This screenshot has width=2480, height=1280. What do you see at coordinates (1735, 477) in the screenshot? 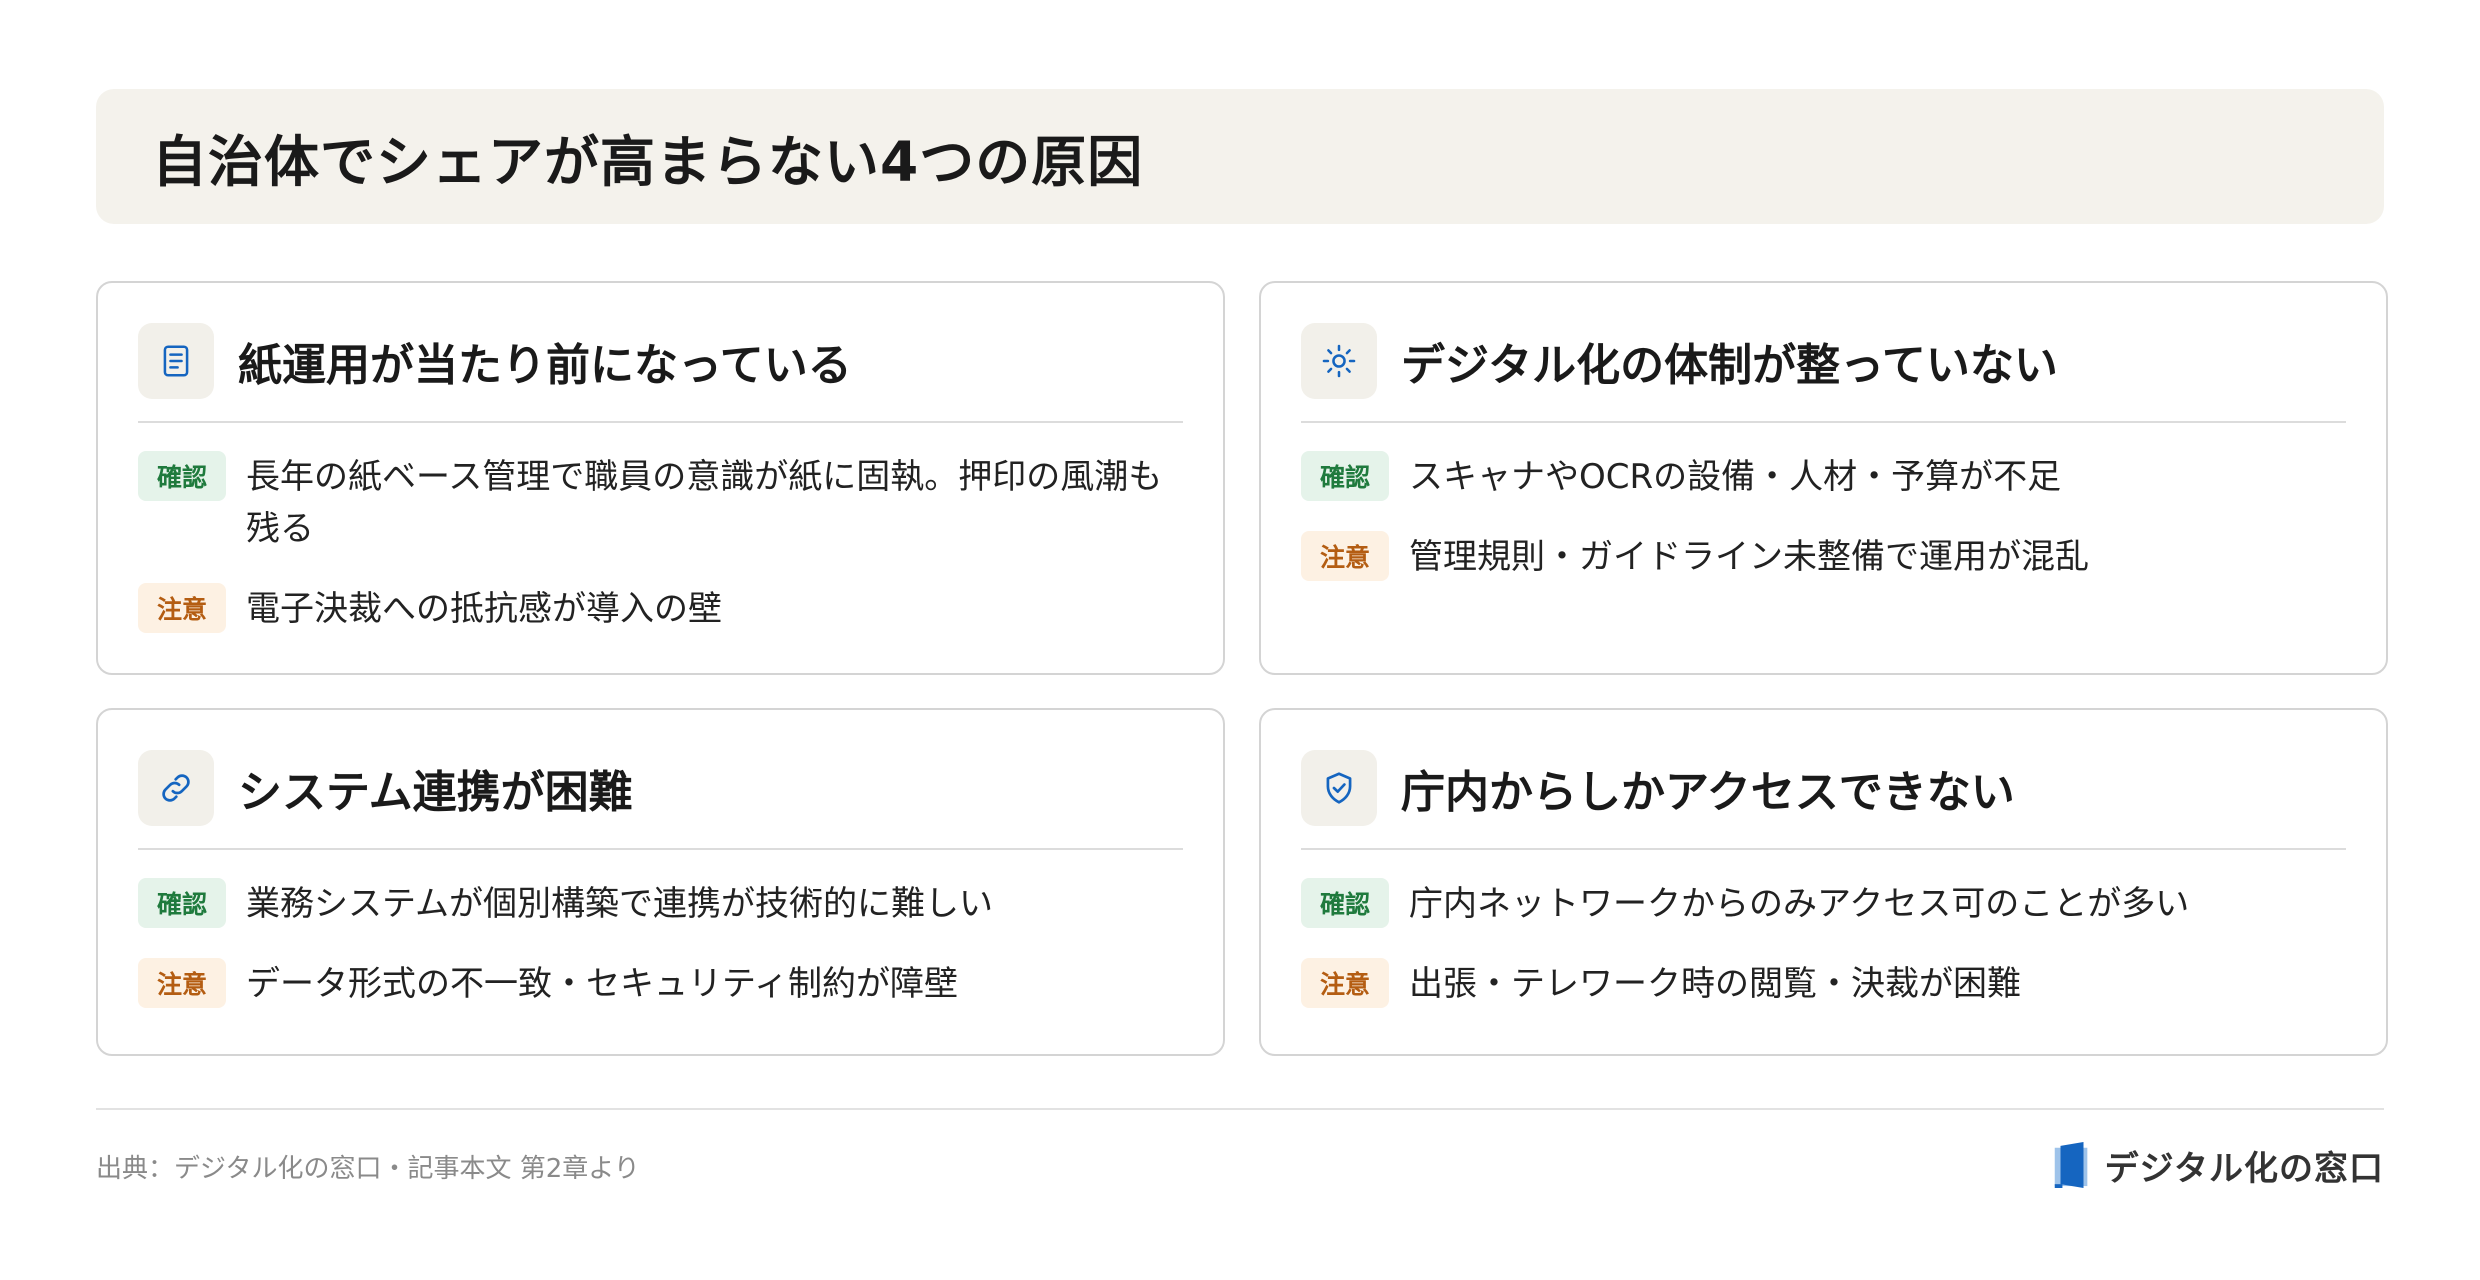
I see `item-text: スキャナやOCRの設備・人材・予算が不足` at bounding box center [1735, 477].